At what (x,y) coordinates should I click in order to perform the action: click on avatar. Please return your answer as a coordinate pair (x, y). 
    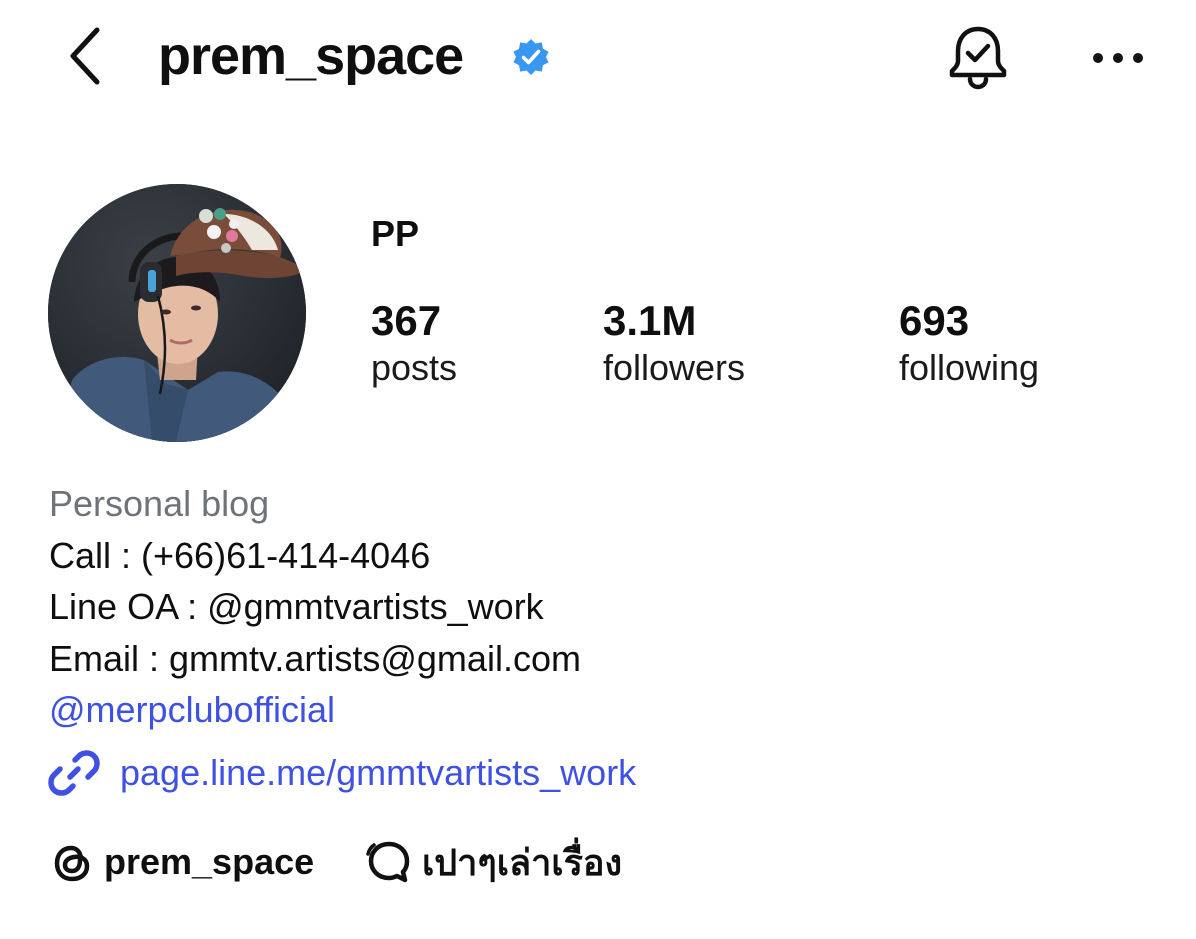
    Looking at the image, I should click on (177, 313).